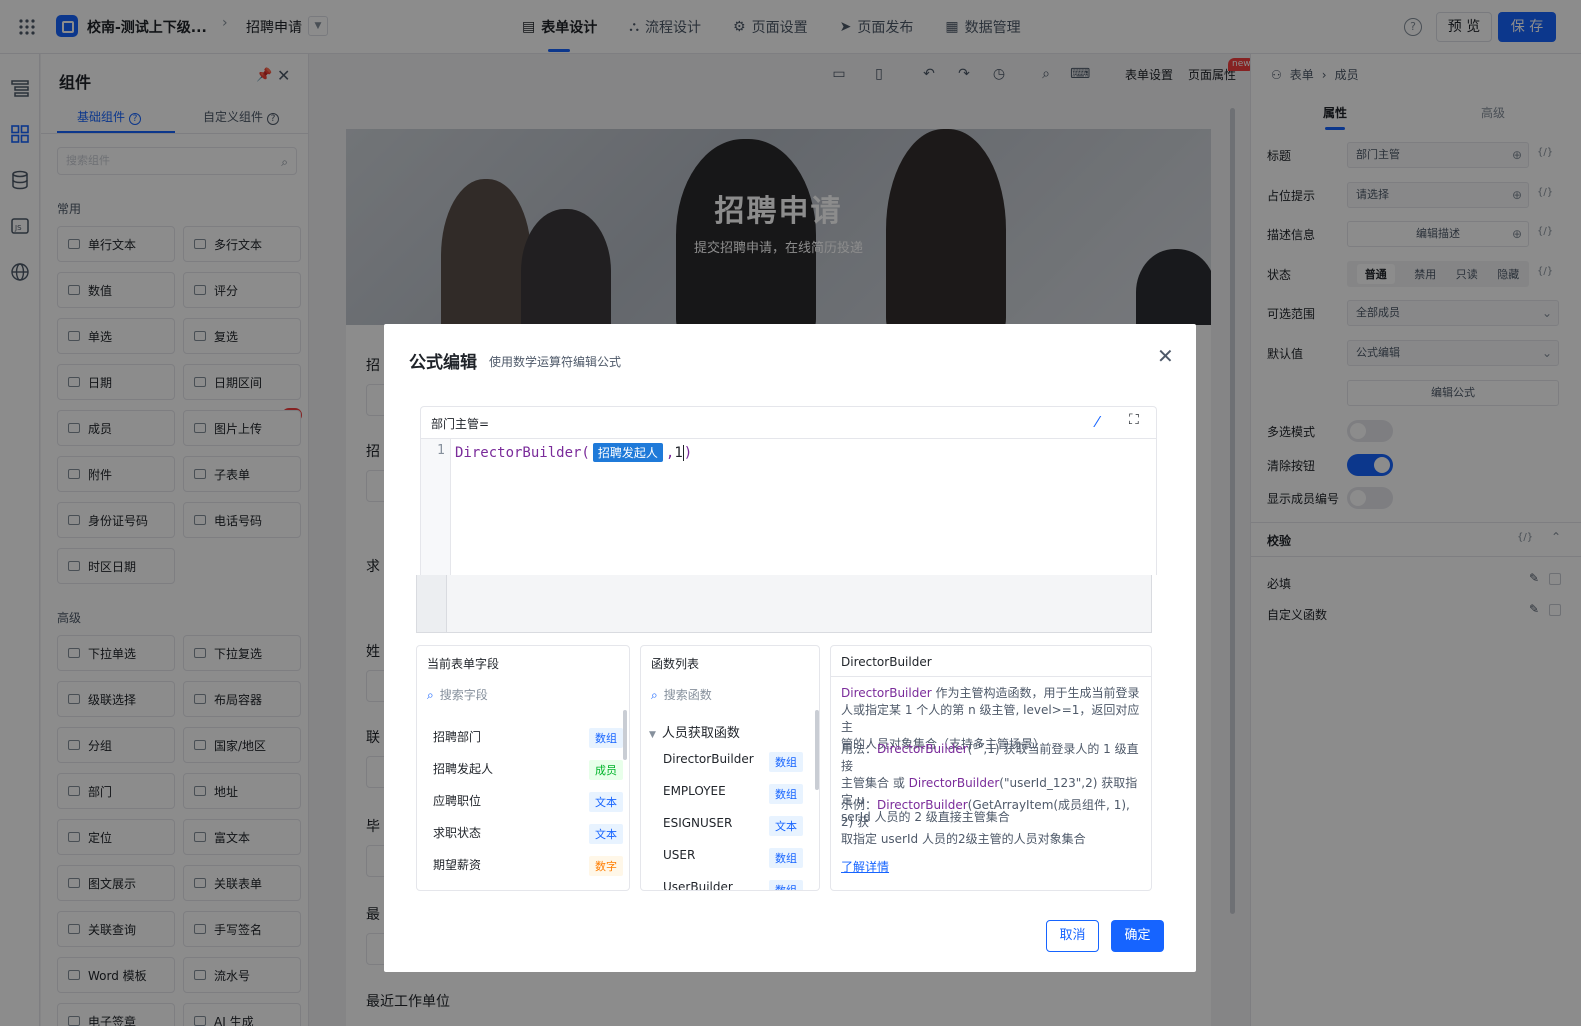 This screenshot has width=1581, height=1026. What do you see at coordinates (678, 452) in the screenshot?
I see `code-argument: 1` at bounding box center [678, 452].